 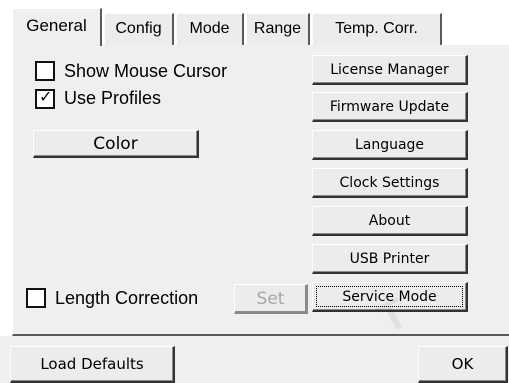 I want to click on usb-printer-button: USB Printer, so click(x=390, y=259).